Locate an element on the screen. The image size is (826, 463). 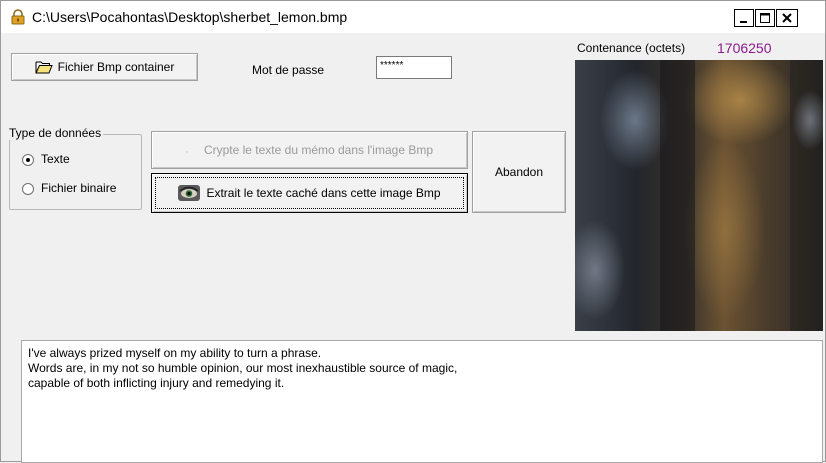
password-field: ****** is located at coordinates (414, 67).